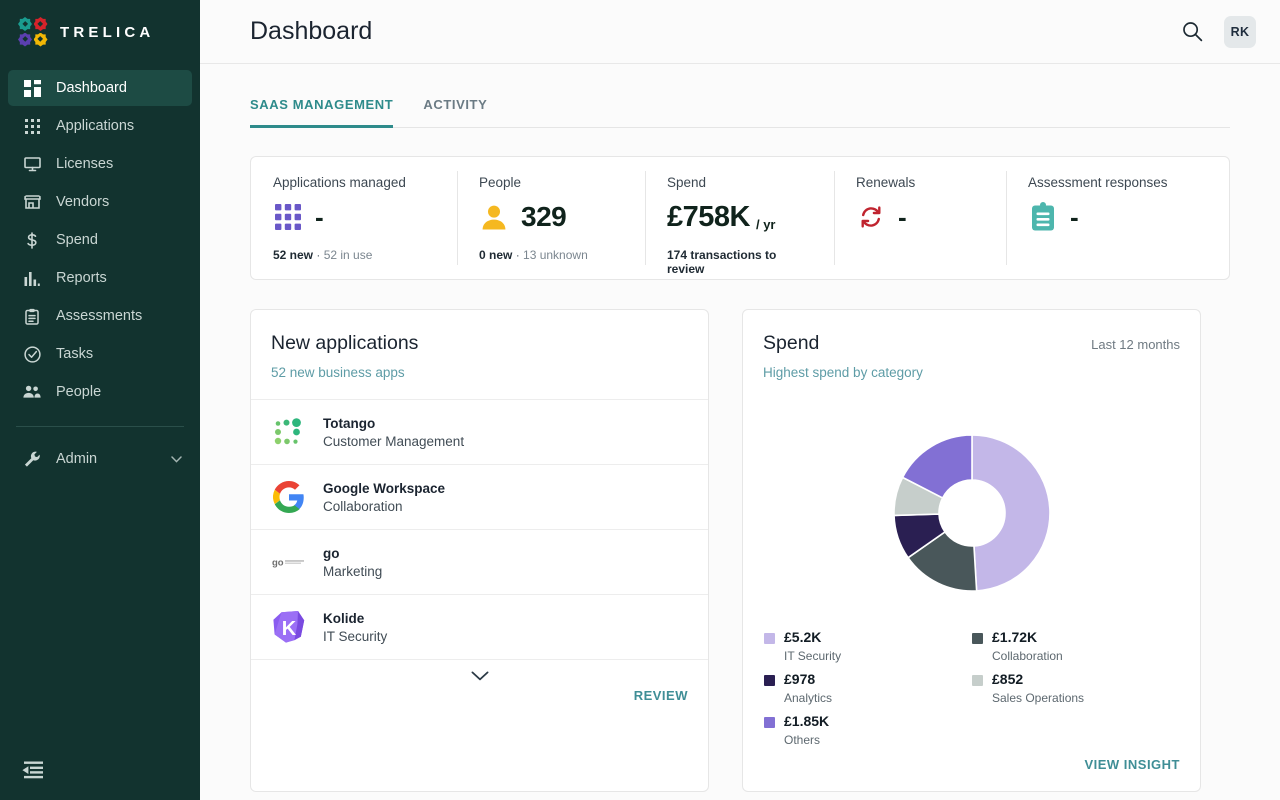 This screenshot has width=1280, height=800. Describe the element at coordinates (32, 459) in the screenshot. I see `wrench-icon` at that location.